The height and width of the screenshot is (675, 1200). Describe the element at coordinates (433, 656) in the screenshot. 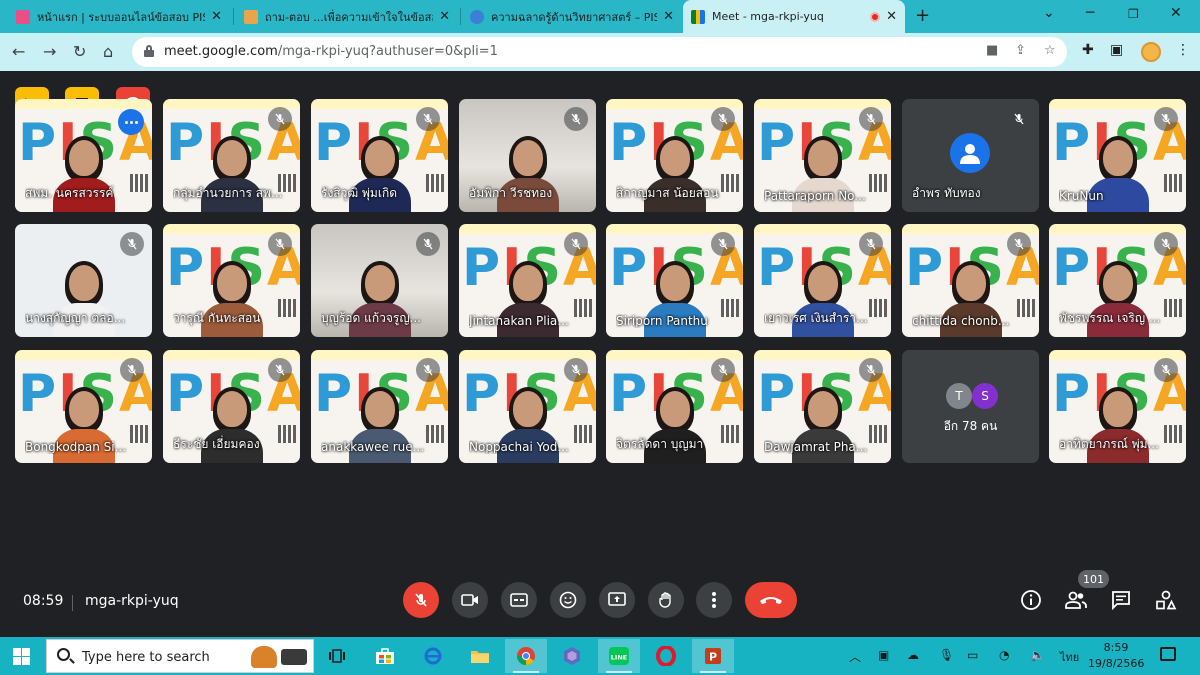

I see `taskbar-app-edge` at that location.